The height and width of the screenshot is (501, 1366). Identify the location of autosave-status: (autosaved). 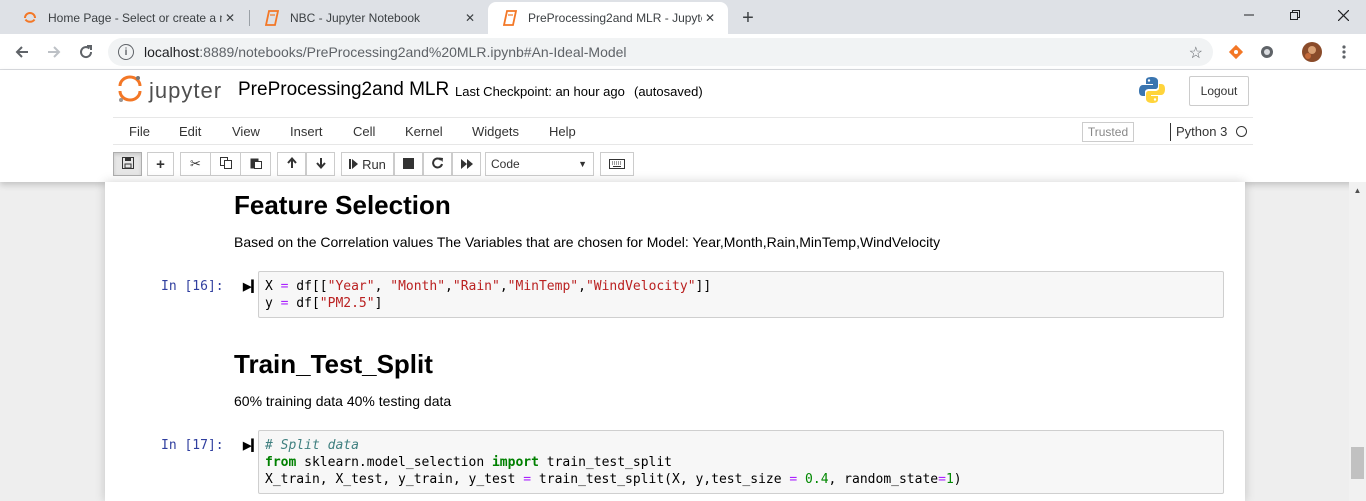
(668, 91).